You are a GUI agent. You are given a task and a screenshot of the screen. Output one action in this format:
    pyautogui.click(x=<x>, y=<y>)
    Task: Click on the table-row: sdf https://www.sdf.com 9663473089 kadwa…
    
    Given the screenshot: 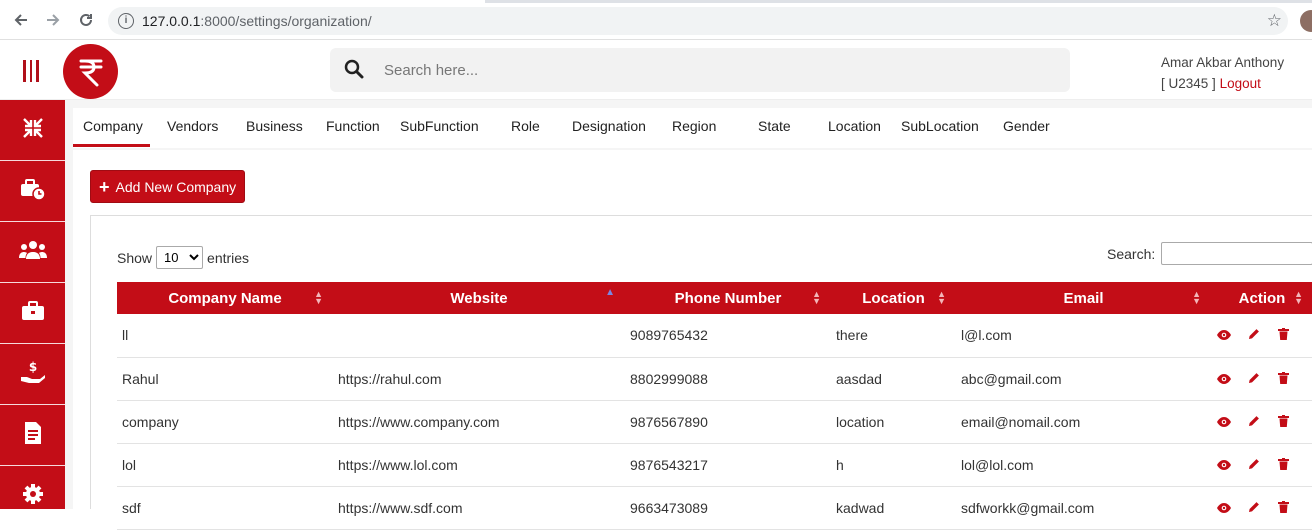 What is the action you would take?
    pyautogui.click(x=714, y=507)
    